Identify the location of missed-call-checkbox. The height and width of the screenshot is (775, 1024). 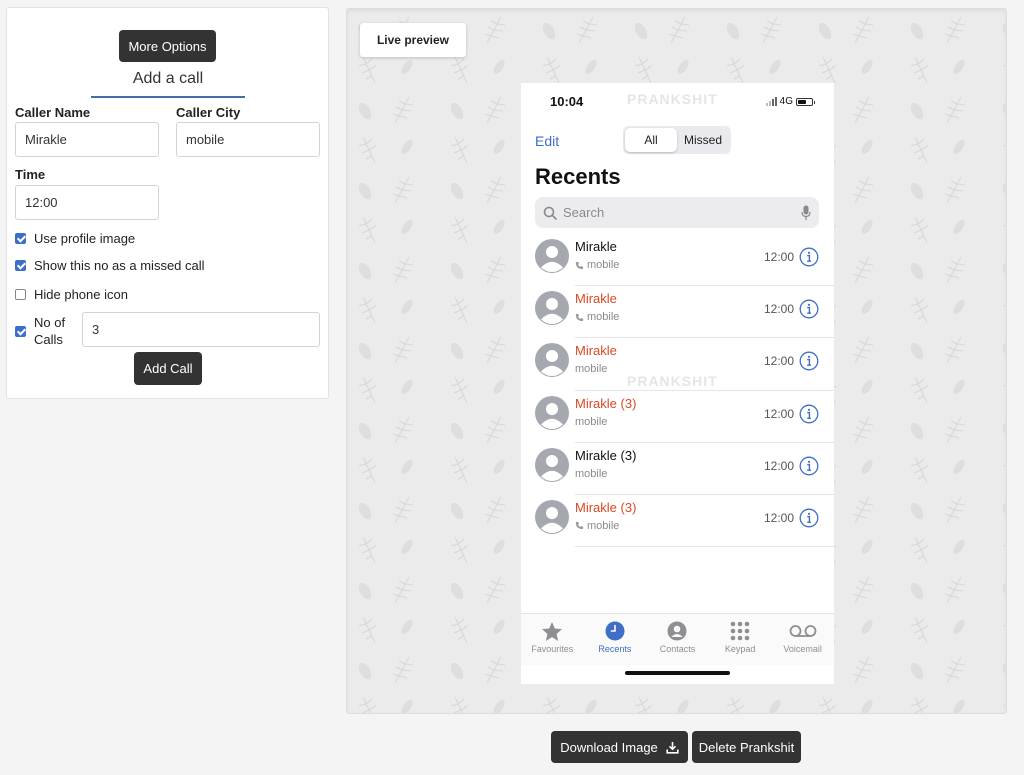
(20, 265).